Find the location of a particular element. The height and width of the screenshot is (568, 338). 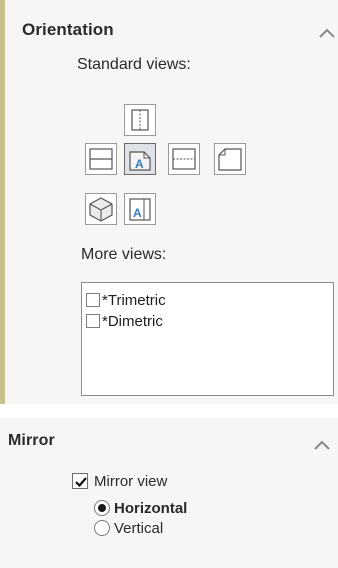

horizontal-radio is located at coordinates (102, 508).